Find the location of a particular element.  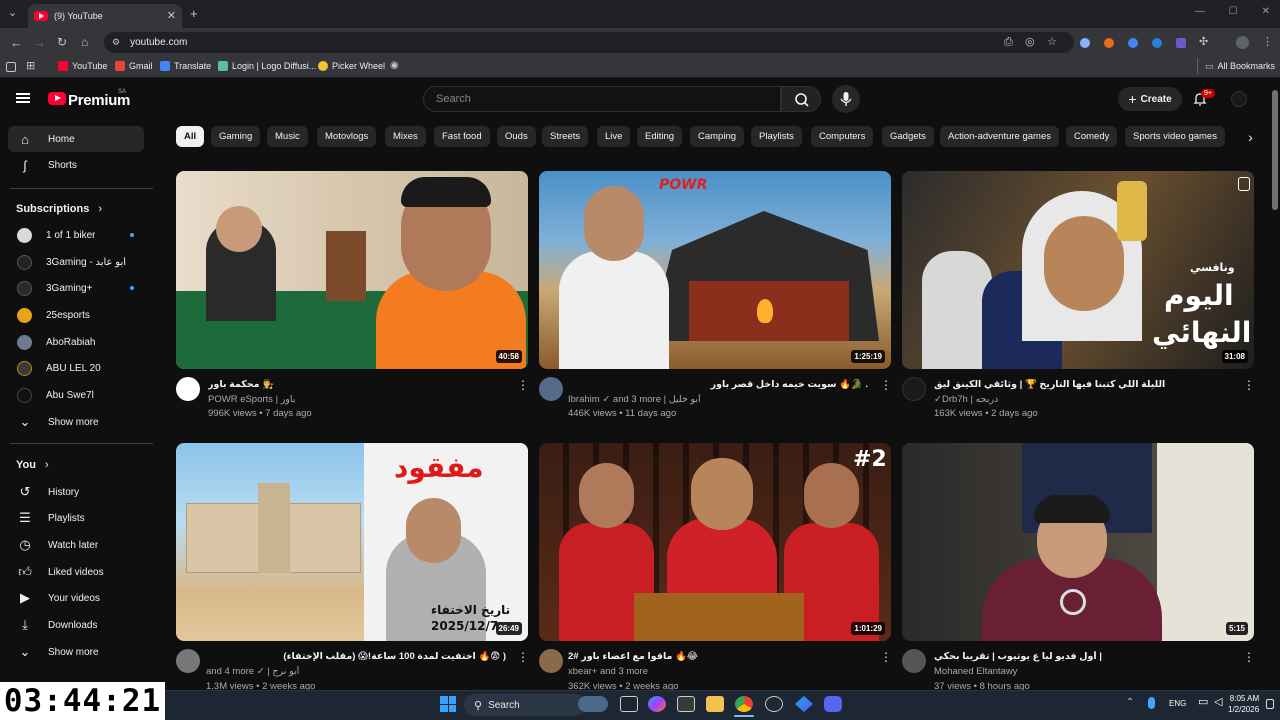

visibility-off-icon: ◎ is located at coordinates (1030, 42).